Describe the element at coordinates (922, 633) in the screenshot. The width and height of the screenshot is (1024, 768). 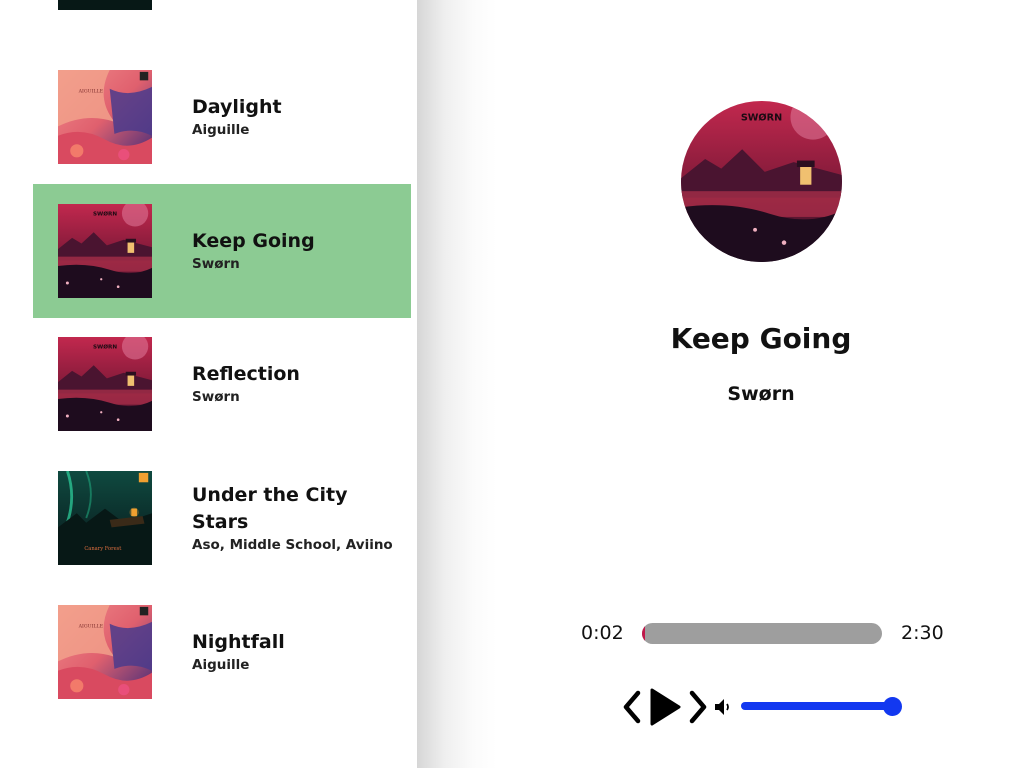
I see `total-time: 2:30` at that location.